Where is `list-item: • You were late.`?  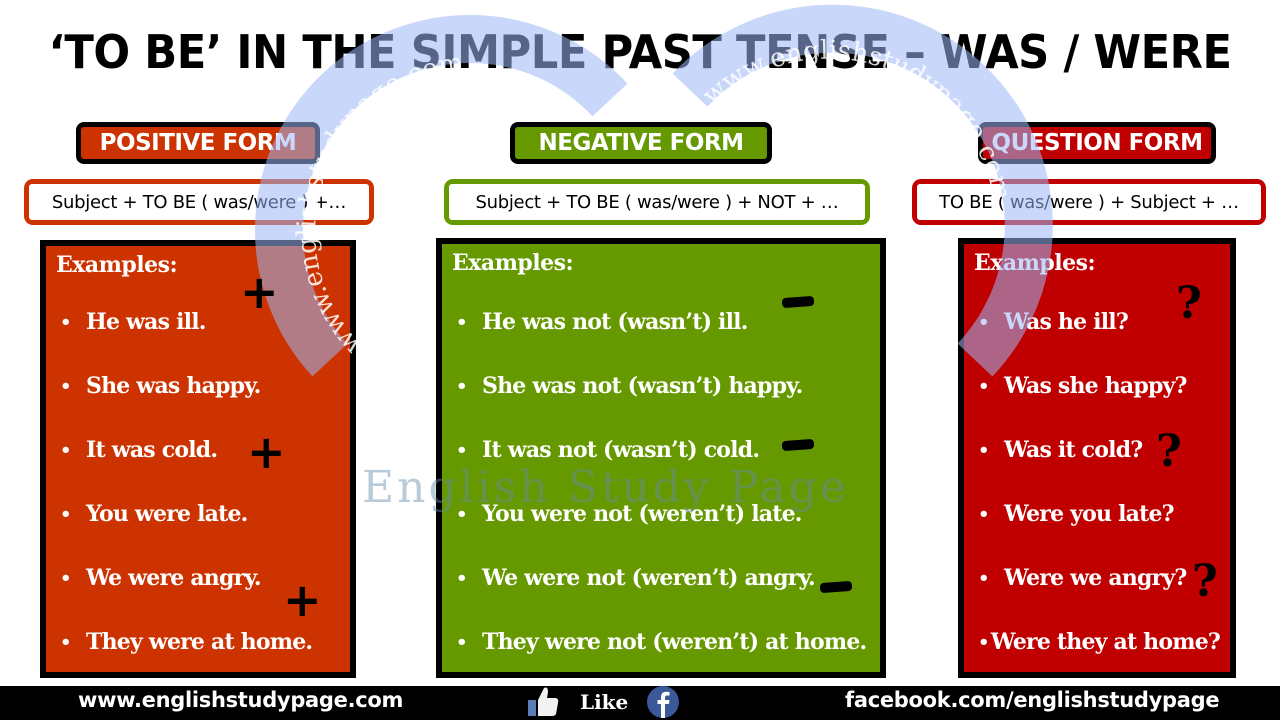
list-item: • You were late. is located at coordinates (198, 514).